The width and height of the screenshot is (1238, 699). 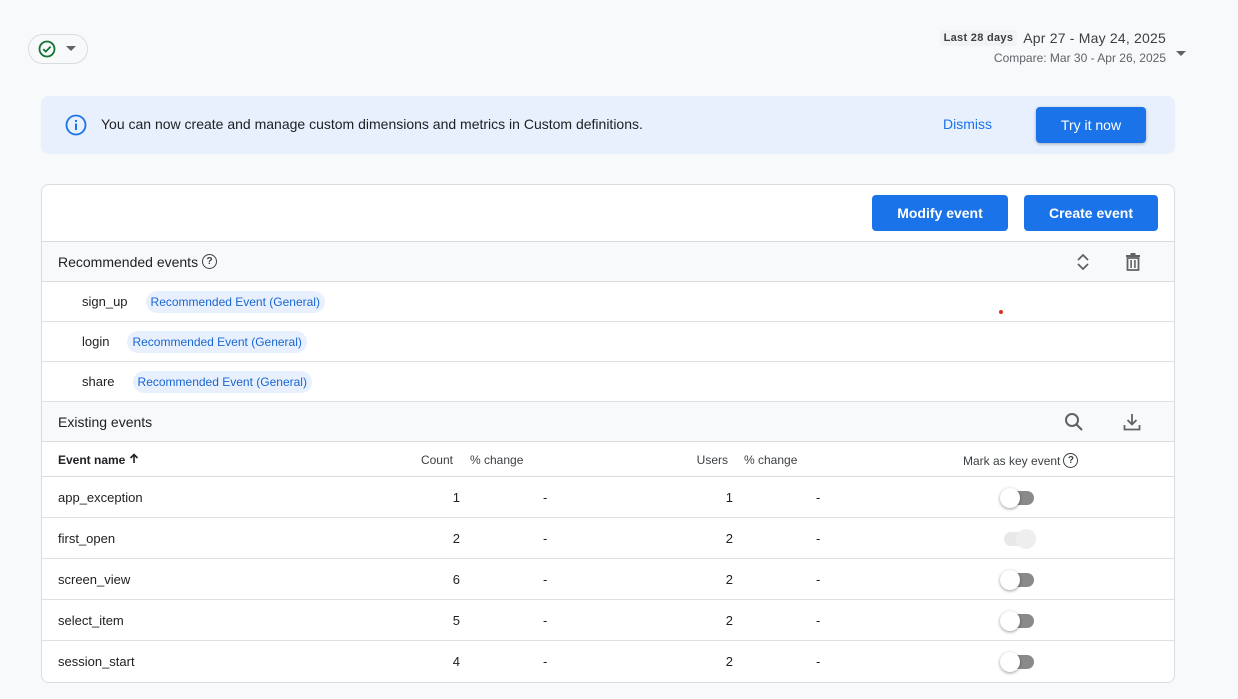 What do you see at coordinates (47, 49) in the screenshot?
I see `check-circle-icon` at bounding box center [47, 49].